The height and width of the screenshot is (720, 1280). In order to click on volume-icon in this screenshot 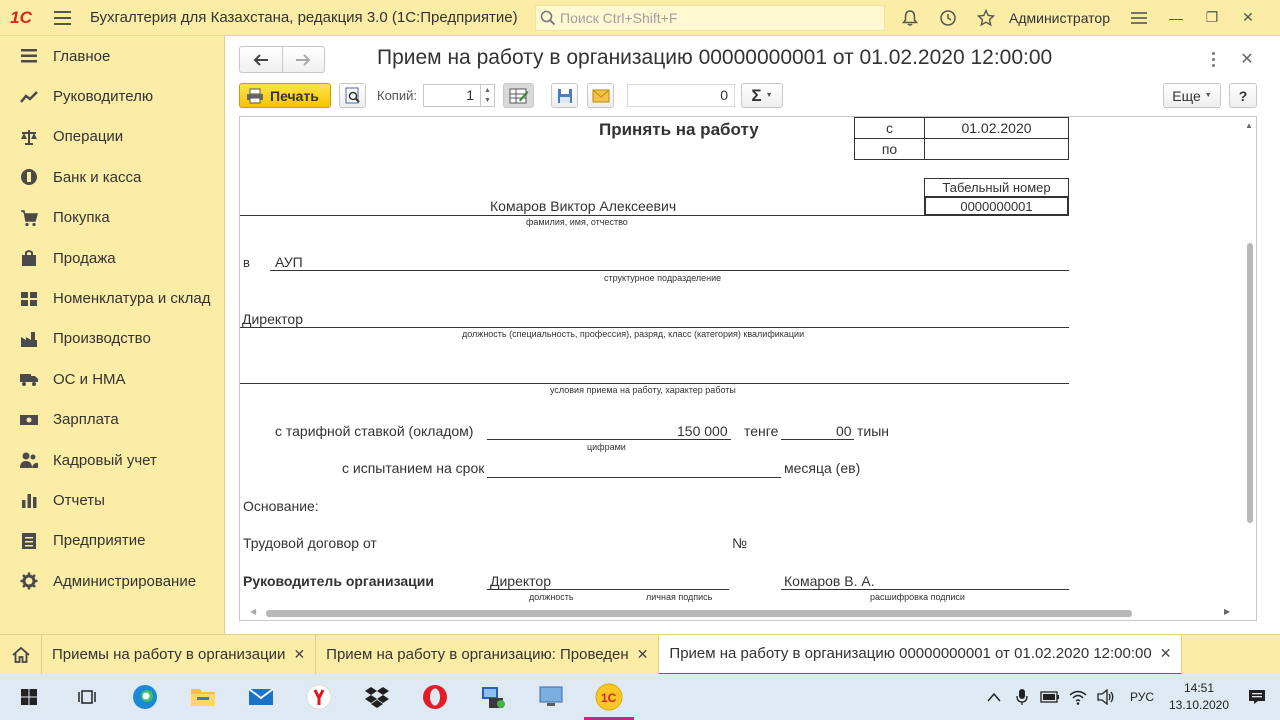, I will do `click(1106, 697)`.